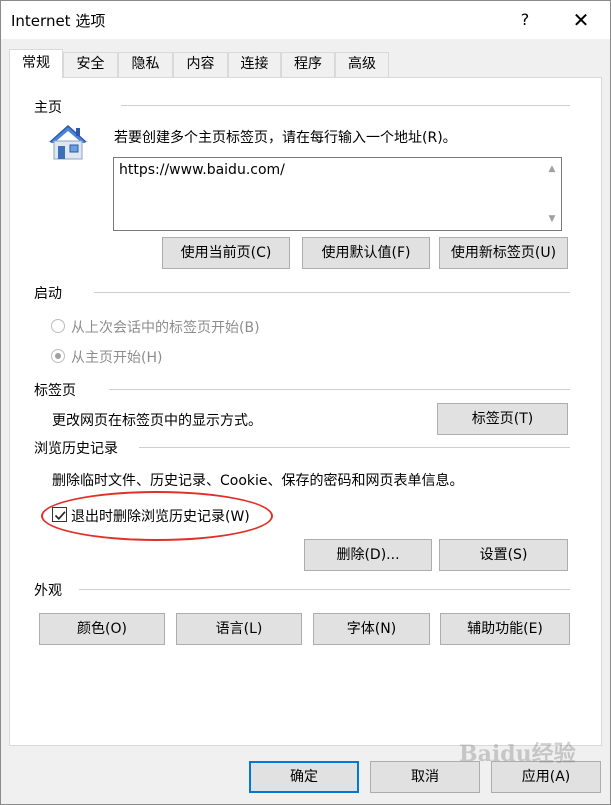 The width and height of the screenshot is (611, 805). What do you see at coordinates (36, 63) in the screenshot?
I see `tab-general: 常规` at bounding box center [36, 63].